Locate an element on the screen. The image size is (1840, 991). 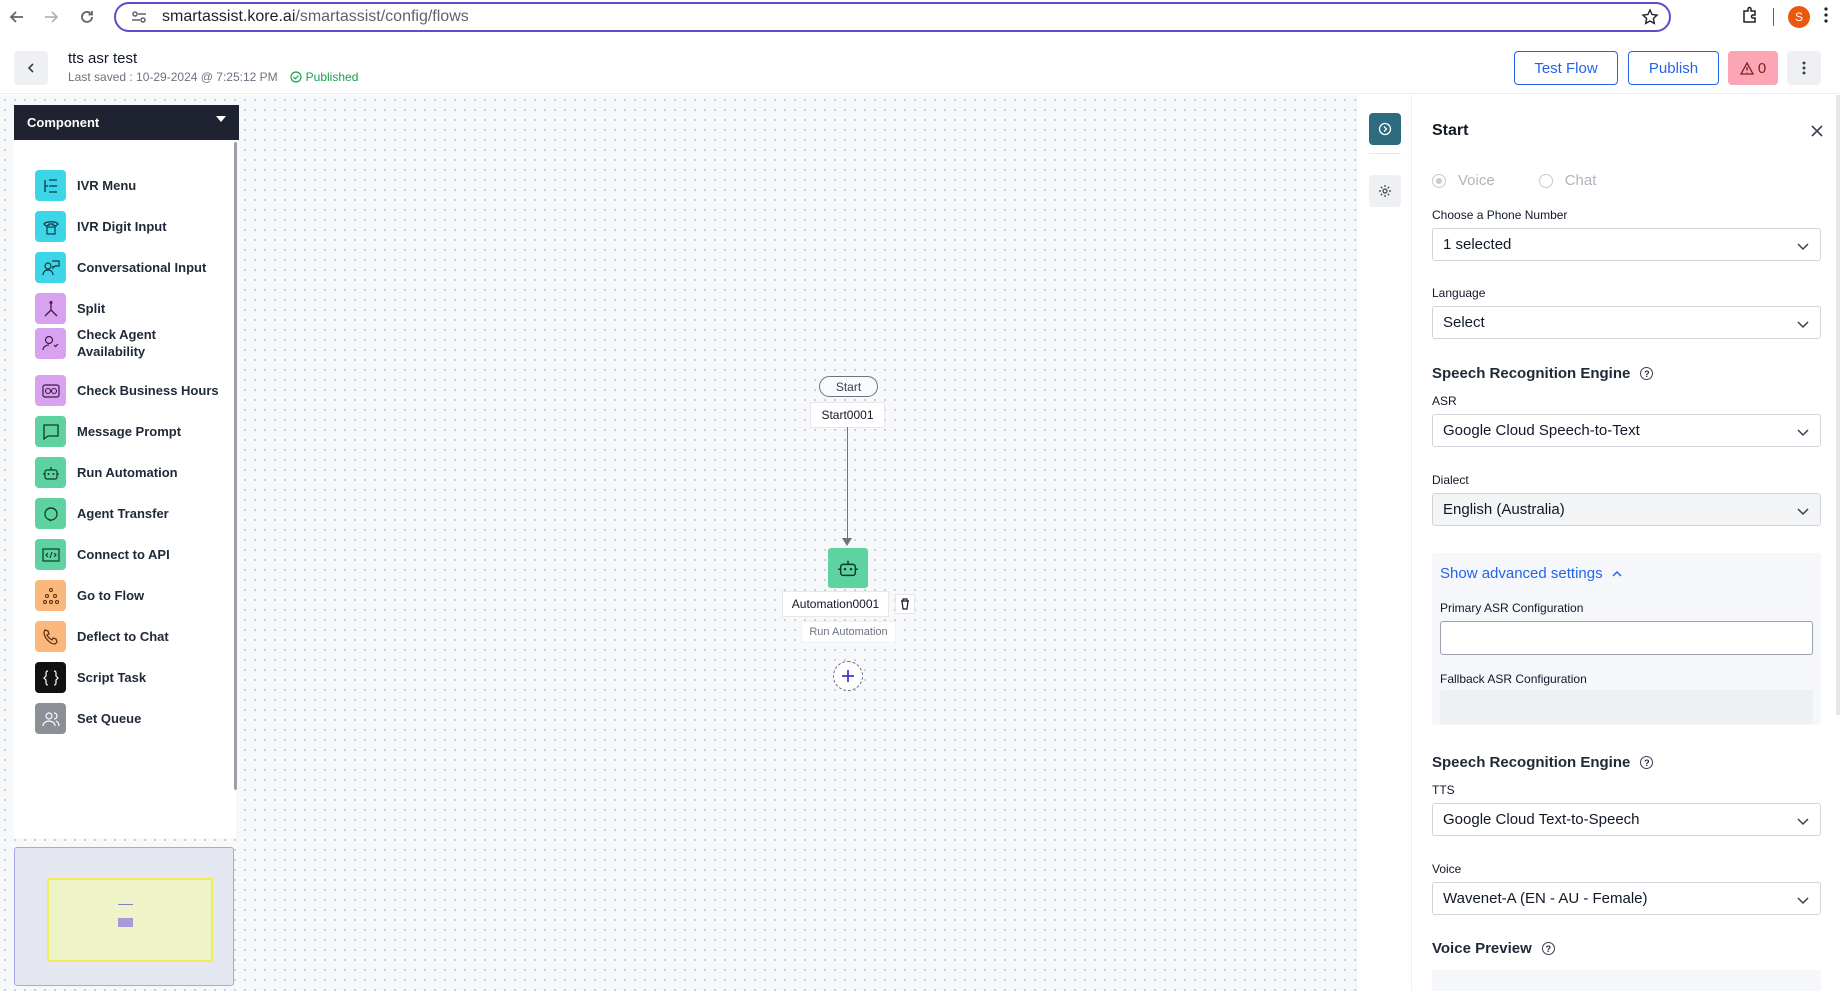
voice-select: Wavenet-A (EN - AU - Female) is located at coordinates (1626, 898).